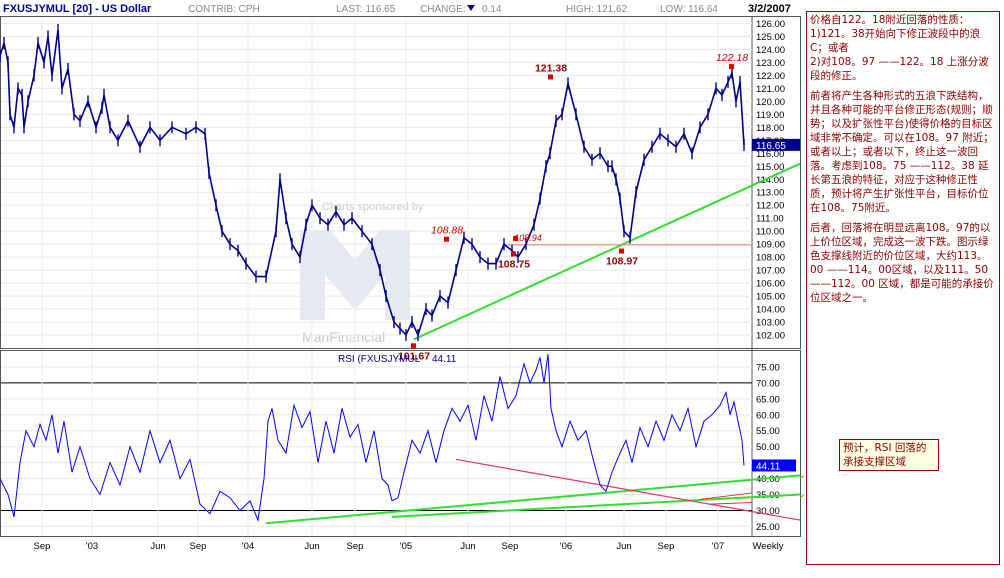 This screenshot has height=578, width=1004. I want to click on high-label: HIGH: 121.62, so click(597, 9).